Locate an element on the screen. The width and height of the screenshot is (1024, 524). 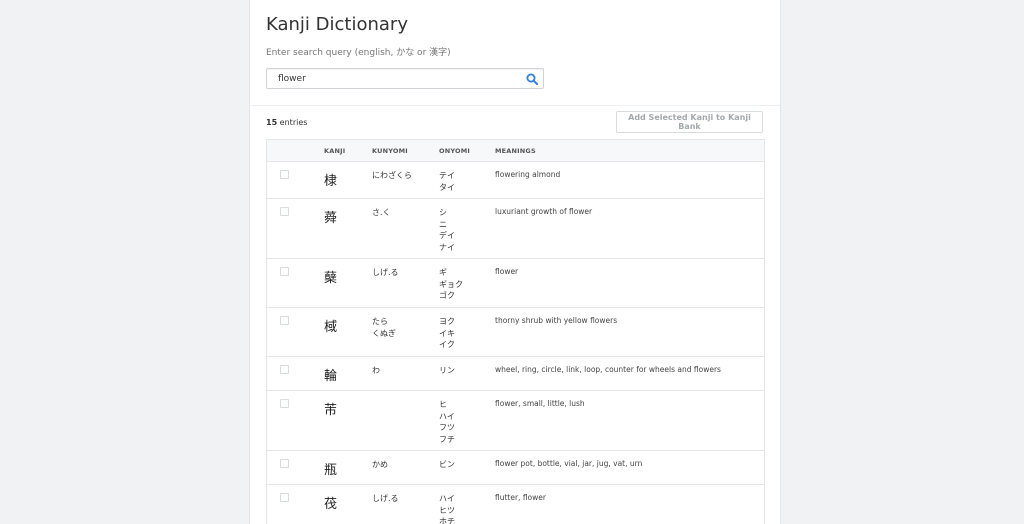
entries-number: 15 is located at coordinates (272, 122).